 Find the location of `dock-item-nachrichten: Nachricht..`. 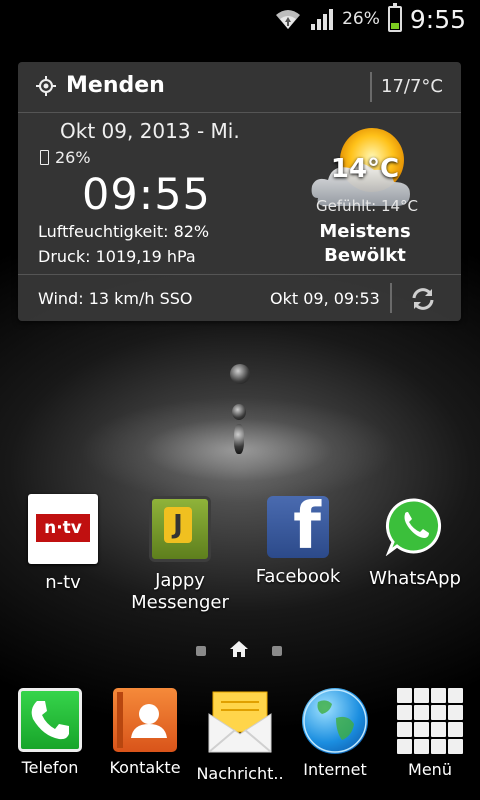

dock-item-nachrichten: Nachricht.. is located at coordinates (240, 735).